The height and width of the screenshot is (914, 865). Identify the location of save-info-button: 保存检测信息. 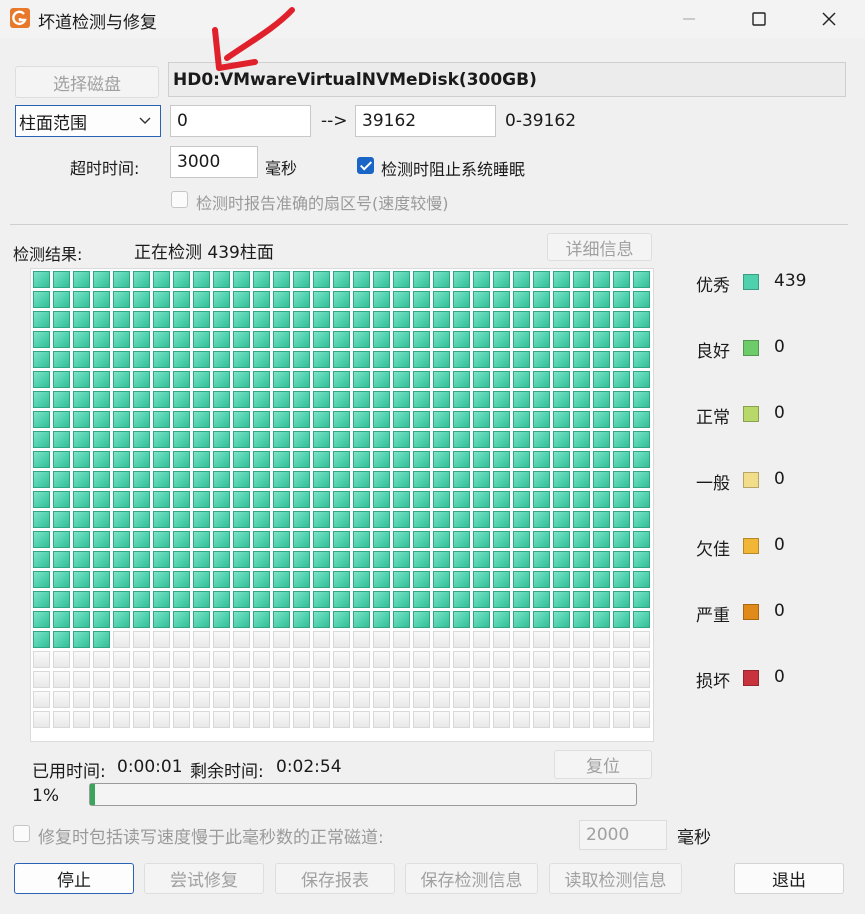
(471, 878).